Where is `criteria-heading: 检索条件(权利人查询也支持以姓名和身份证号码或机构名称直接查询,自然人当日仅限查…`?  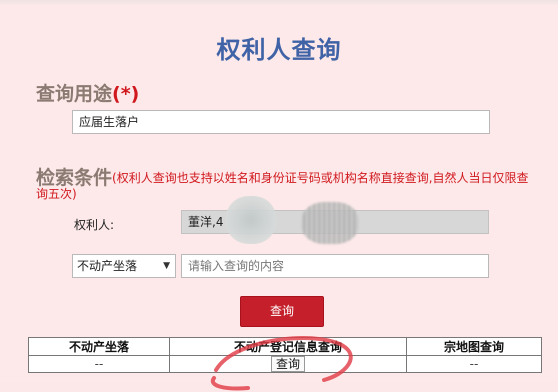 criteria-heading: 检索条件(权利人查询也支持以姓名和身份证号码或机构名称直接查询,自然人当日仅限查… is located at coordinates (286, 184).